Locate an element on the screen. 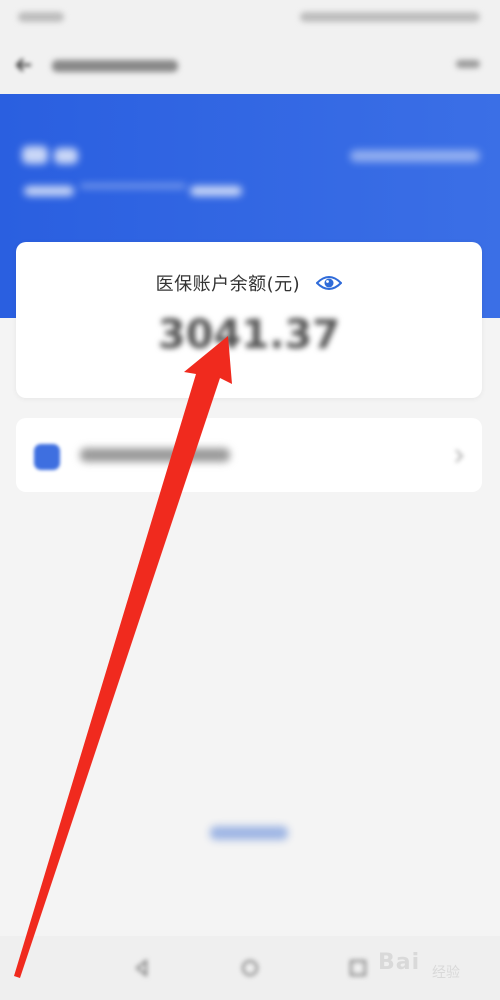 The height and width of the screenshot is (1000, 500). status-indicators is located at coordinates (390, 17).